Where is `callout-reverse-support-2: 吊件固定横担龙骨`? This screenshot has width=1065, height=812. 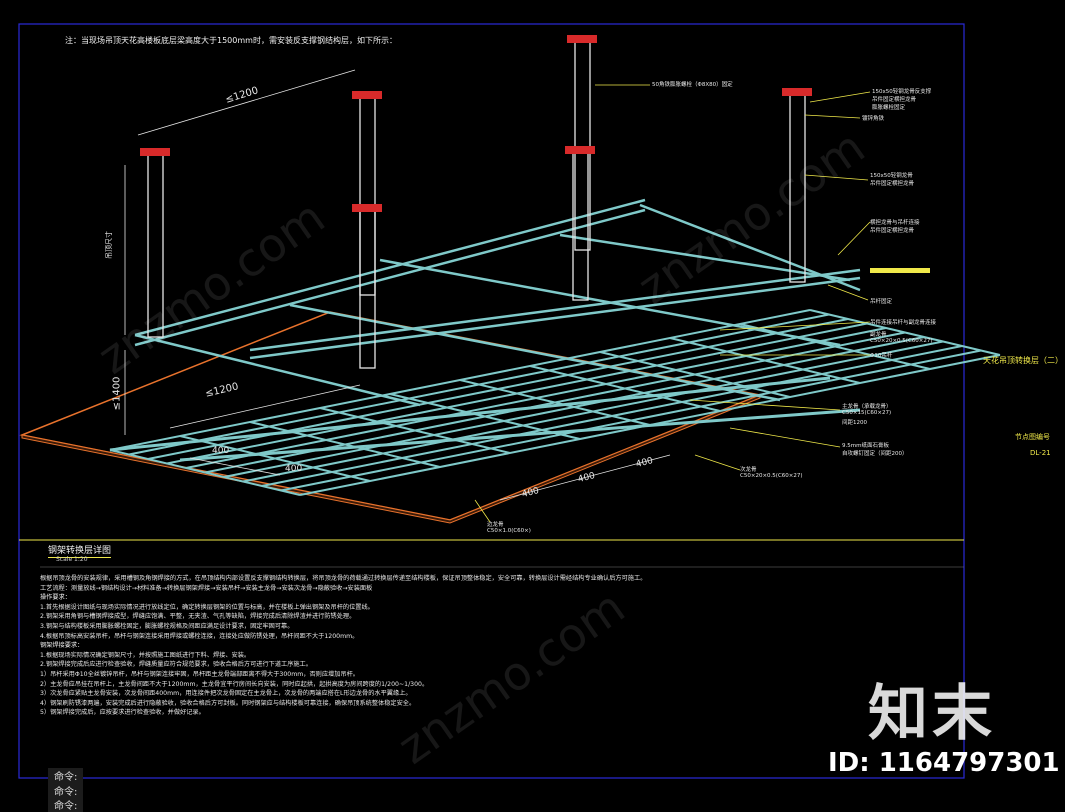
callout-reverse-support-2: 吊件固定横担龙骨 is located at coordinates (894, 100).